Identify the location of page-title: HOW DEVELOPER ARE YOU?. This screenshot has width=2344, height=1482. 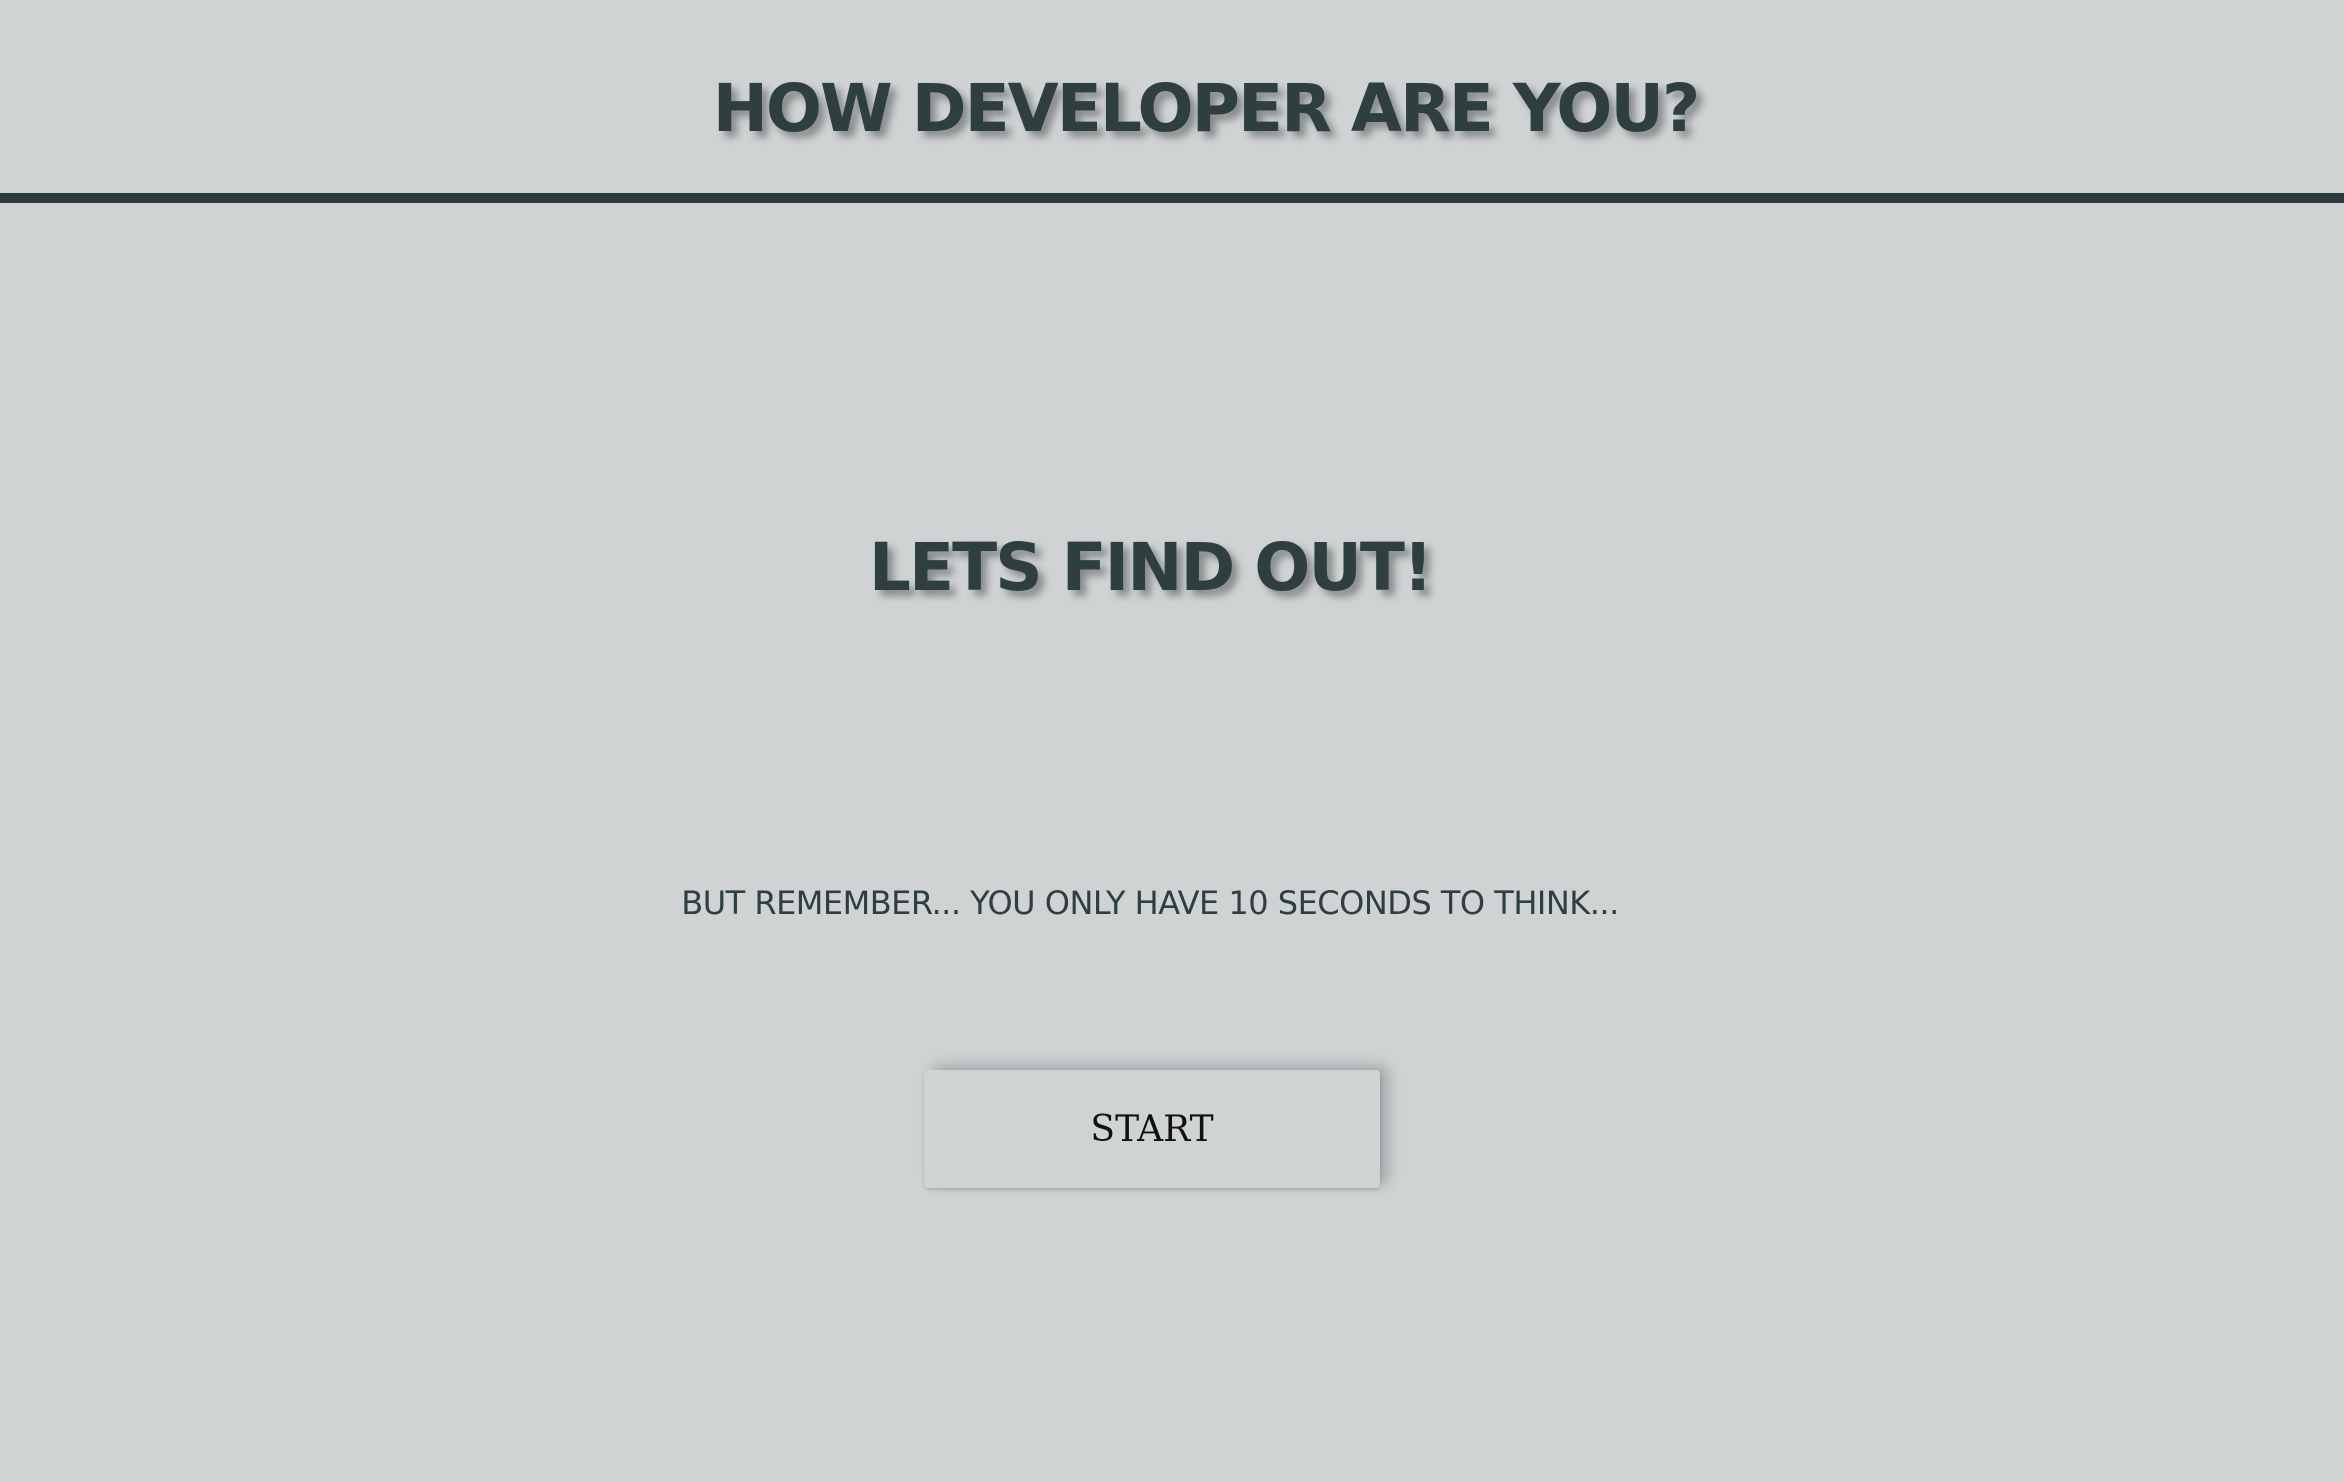
(1206, 108).